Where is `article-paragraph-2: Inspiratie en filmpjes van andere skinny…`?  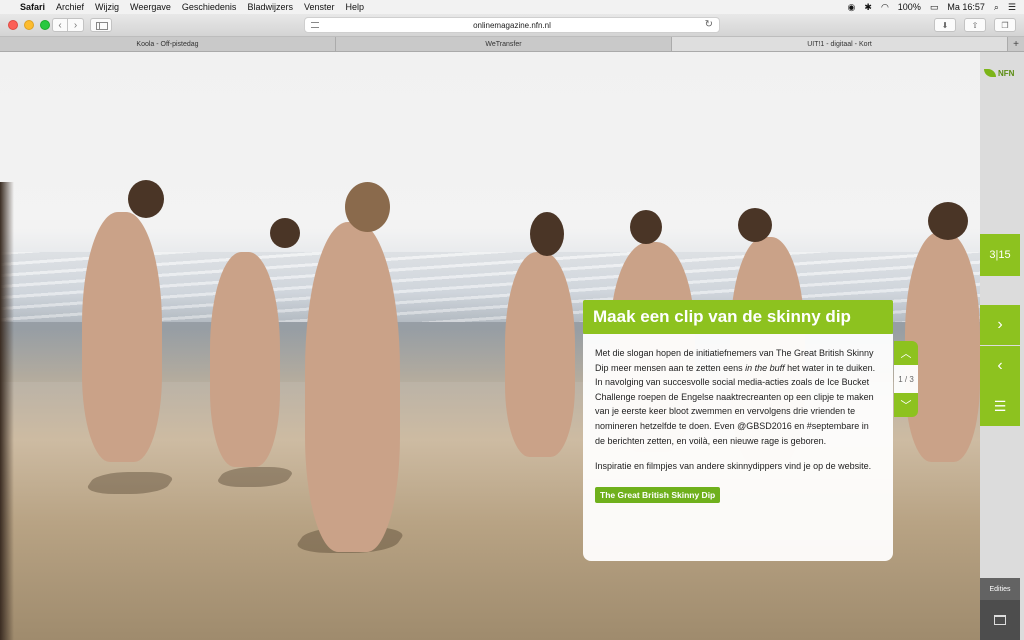 article-paragraph-2: Inspiratie en filmpjes van andere skinny… is located at coordinates (733, 466).